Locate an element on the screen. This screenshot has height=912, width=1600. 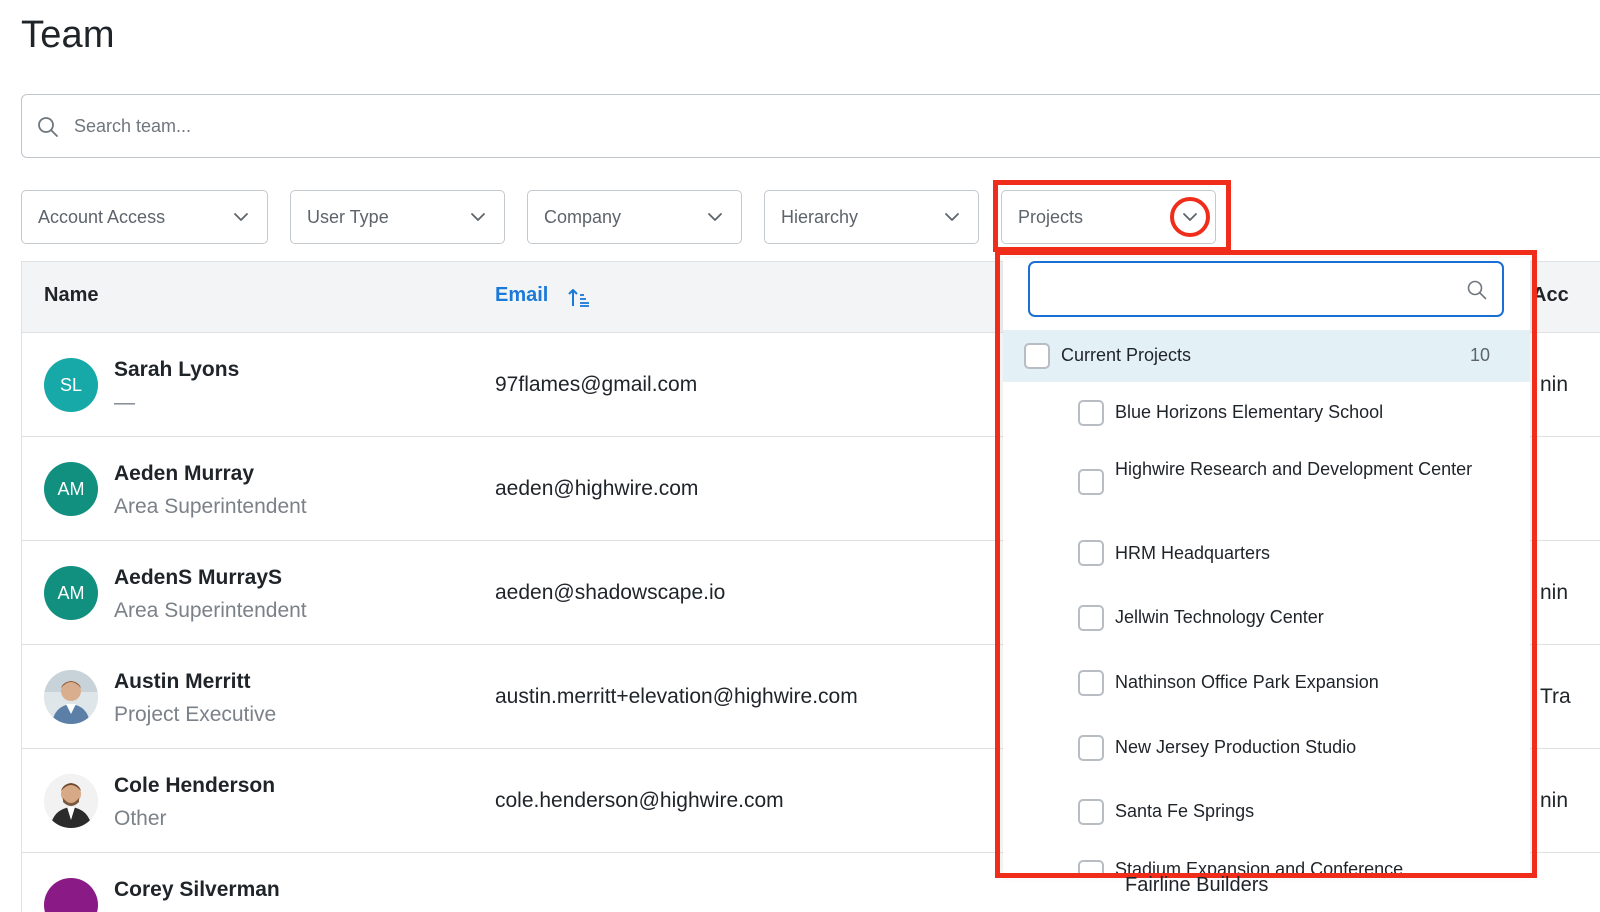
member-name: Austin Merritt is located at coordinates (182, 681).